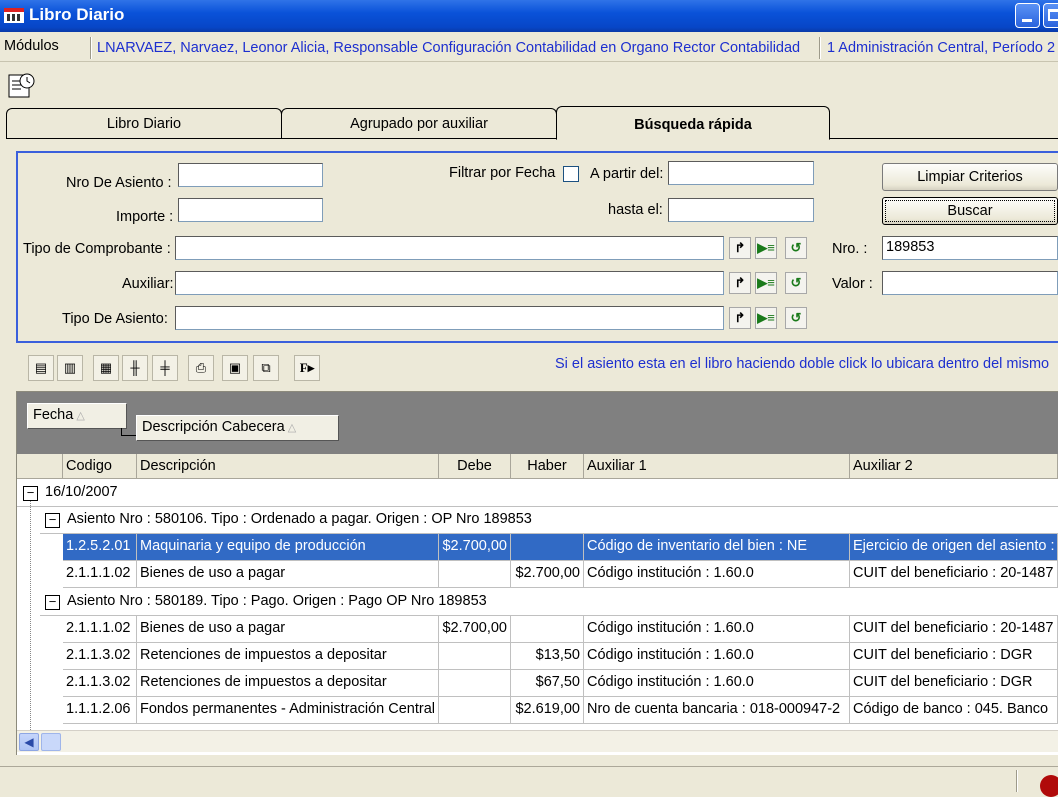  What do you see at coordinates (266, 368) in the screenshot?
I see `copy-icon: ⧉` at bounding box center [266, 368].